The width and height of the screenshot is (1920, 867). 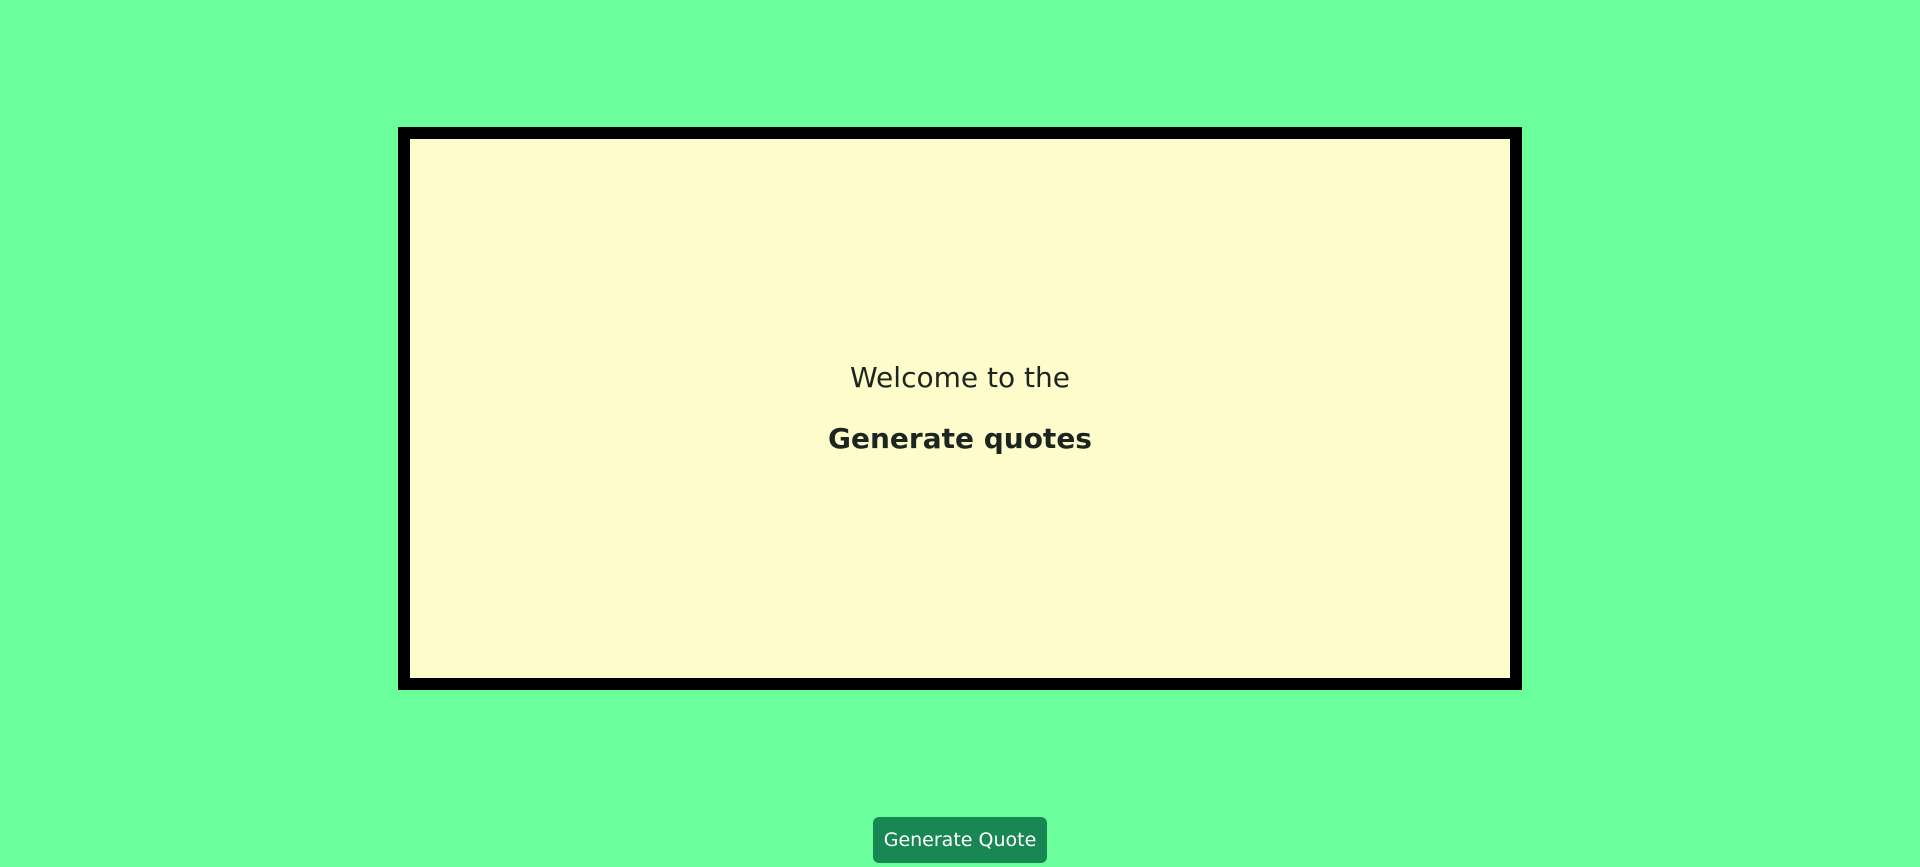 What do you see at coordinates (960, 840) in the screenshot?
I see `generate-quote-button: Generate Quote` at bounding box center [960, 840].